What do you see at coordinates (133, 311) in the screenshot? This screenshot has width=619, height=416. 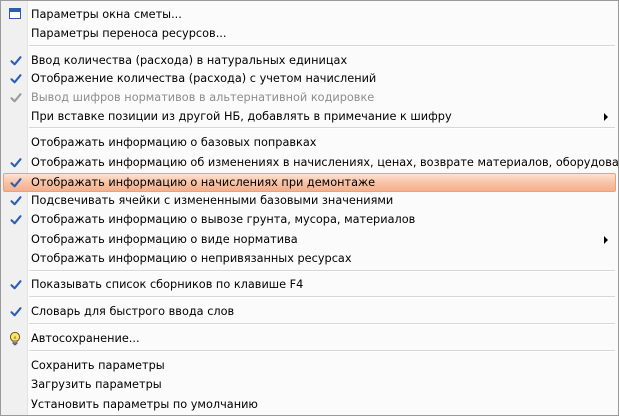 I see `menu-item-label: Словарь для быстрого ввода слов` at bounding box center [133, 311].